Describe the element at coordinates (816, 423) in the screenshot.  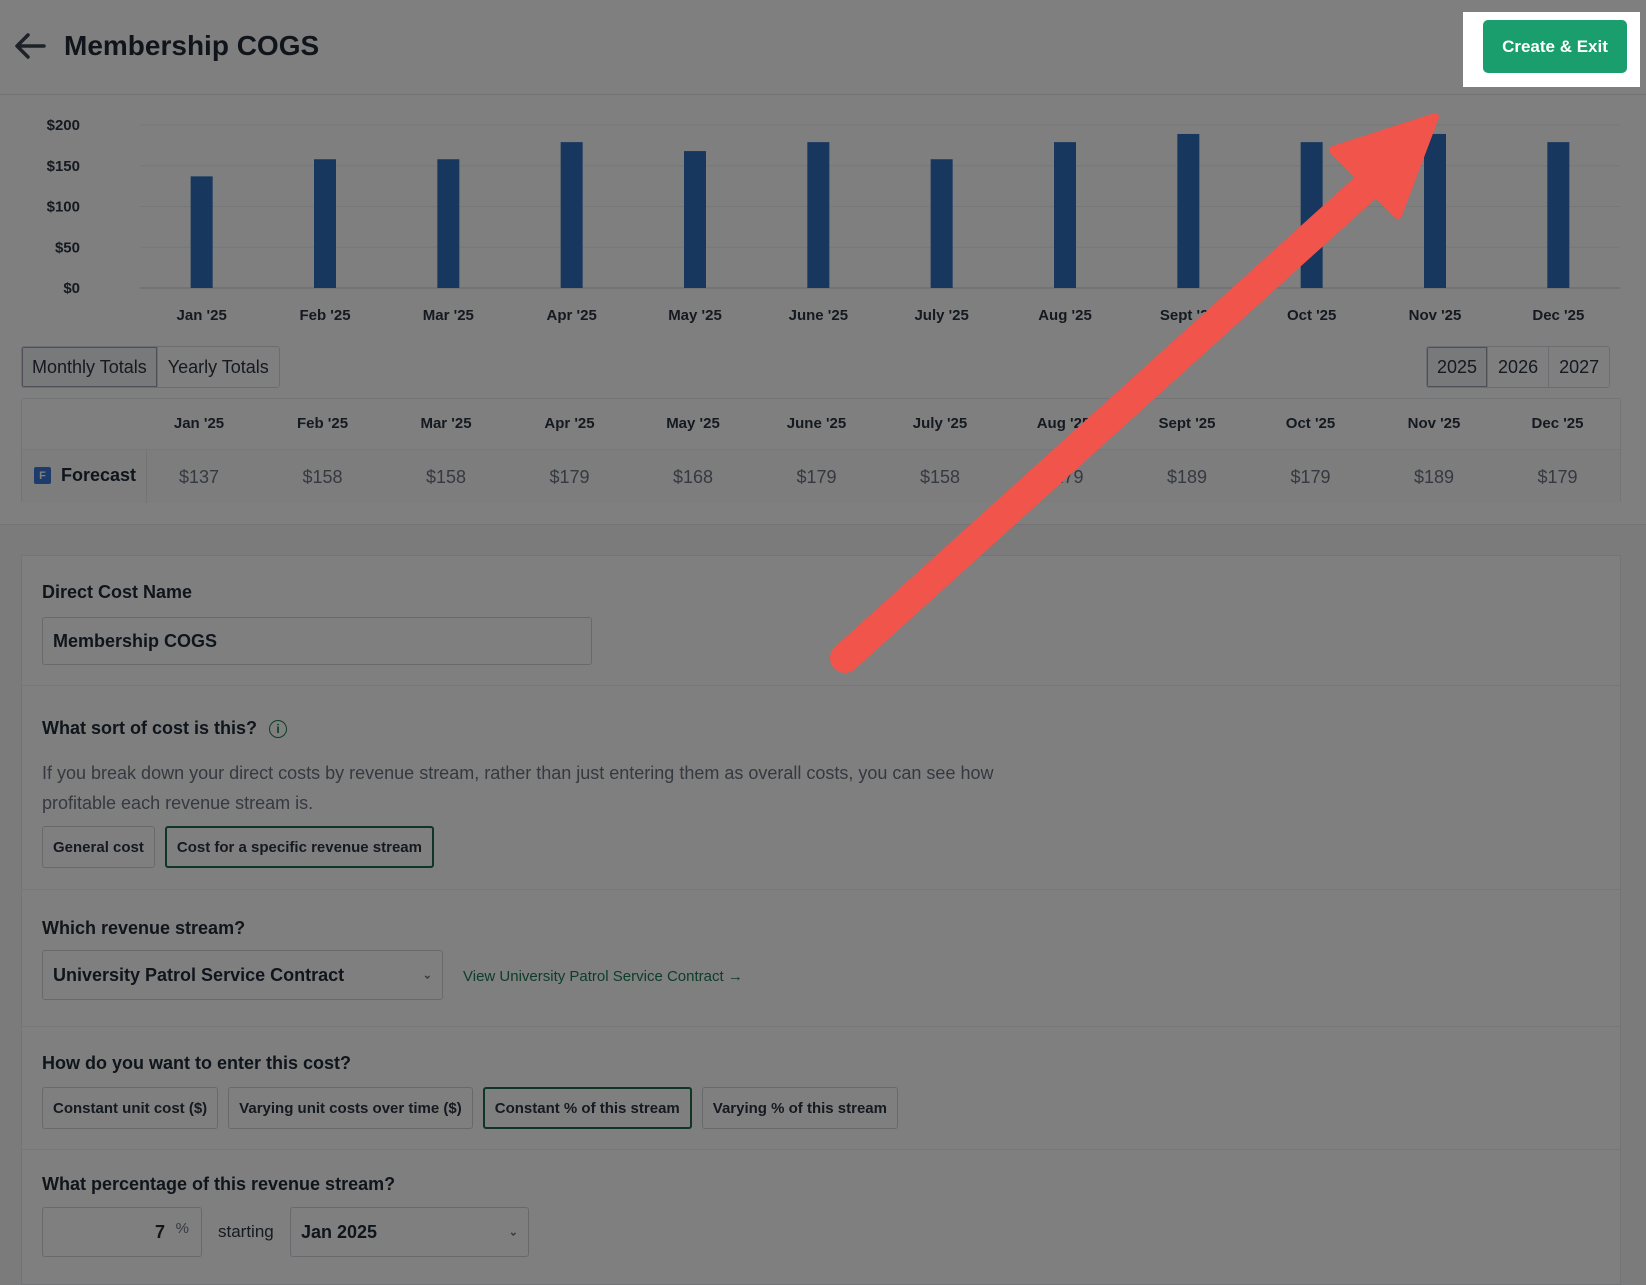
I see `month-header: June '25` at that location.